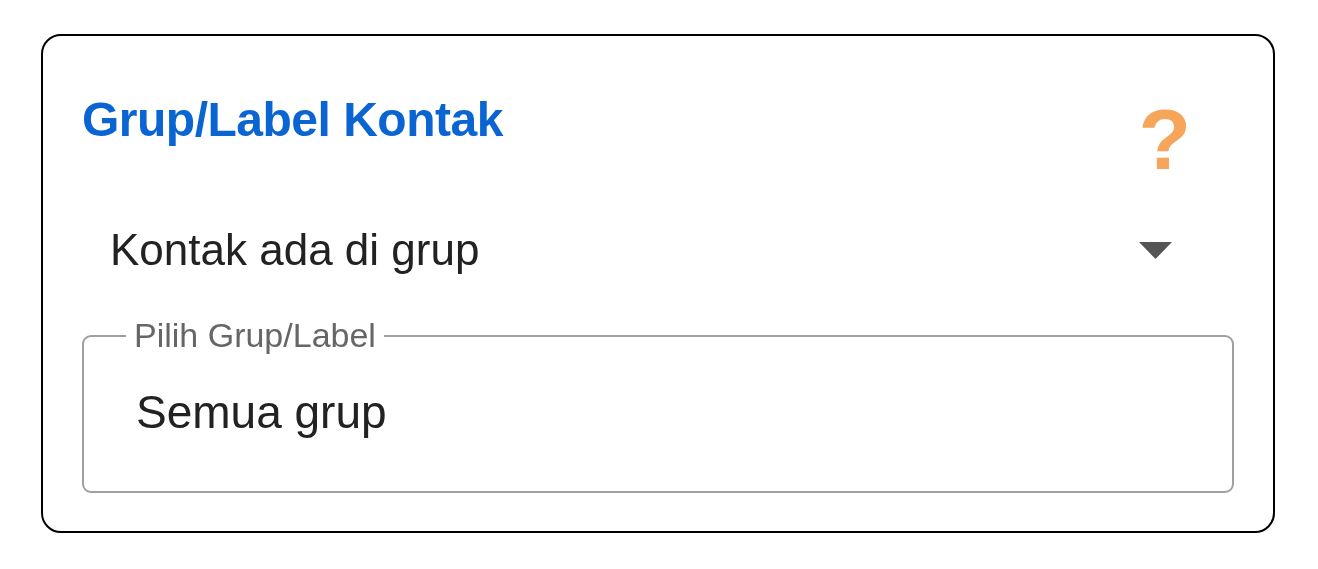  I want to click on card-title: Grup/Label Kontak, so click(292, 120).